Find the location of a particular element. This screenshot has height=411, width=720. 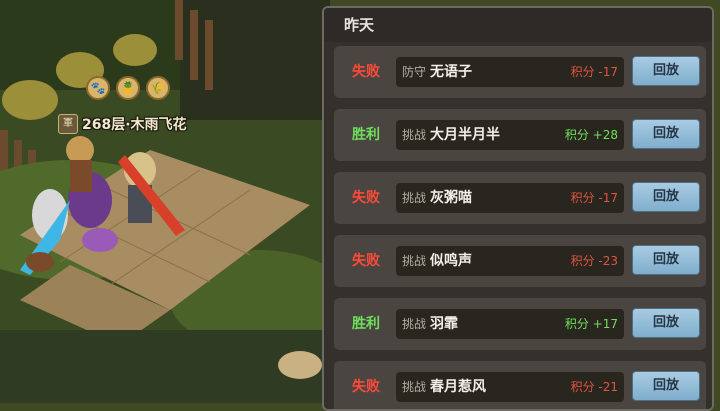

battle-info: 挑战 大月半月半 积分 +28 is located at coordinates (510, 135).